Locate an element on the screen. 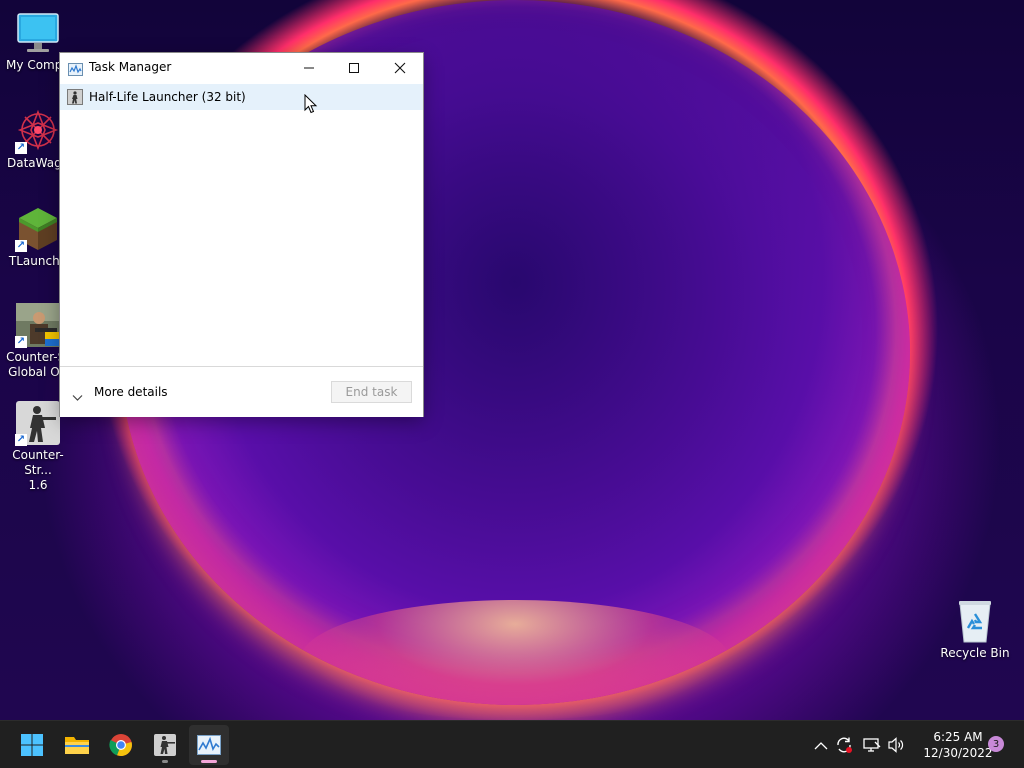 The height and width of the screenshot is (768, 1024). more-details-link: More details is located at coordinates (131, 392).